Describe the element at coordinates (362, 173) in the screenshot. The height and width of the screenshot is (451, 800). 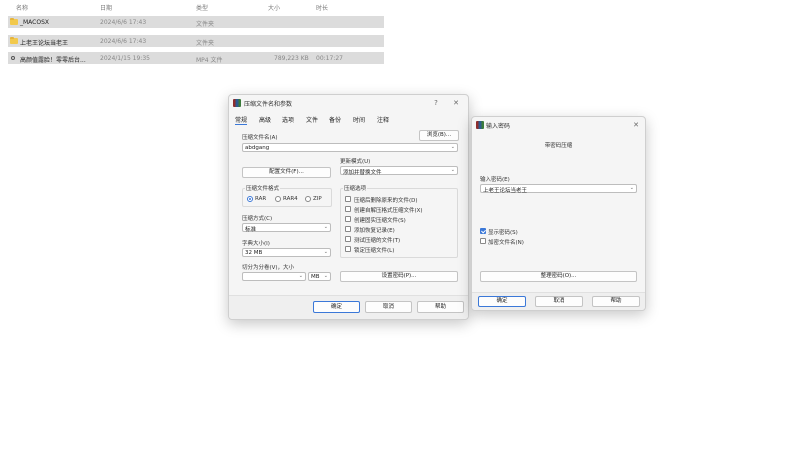
I see `update-mode-value: 添加并替换文件` at that location.